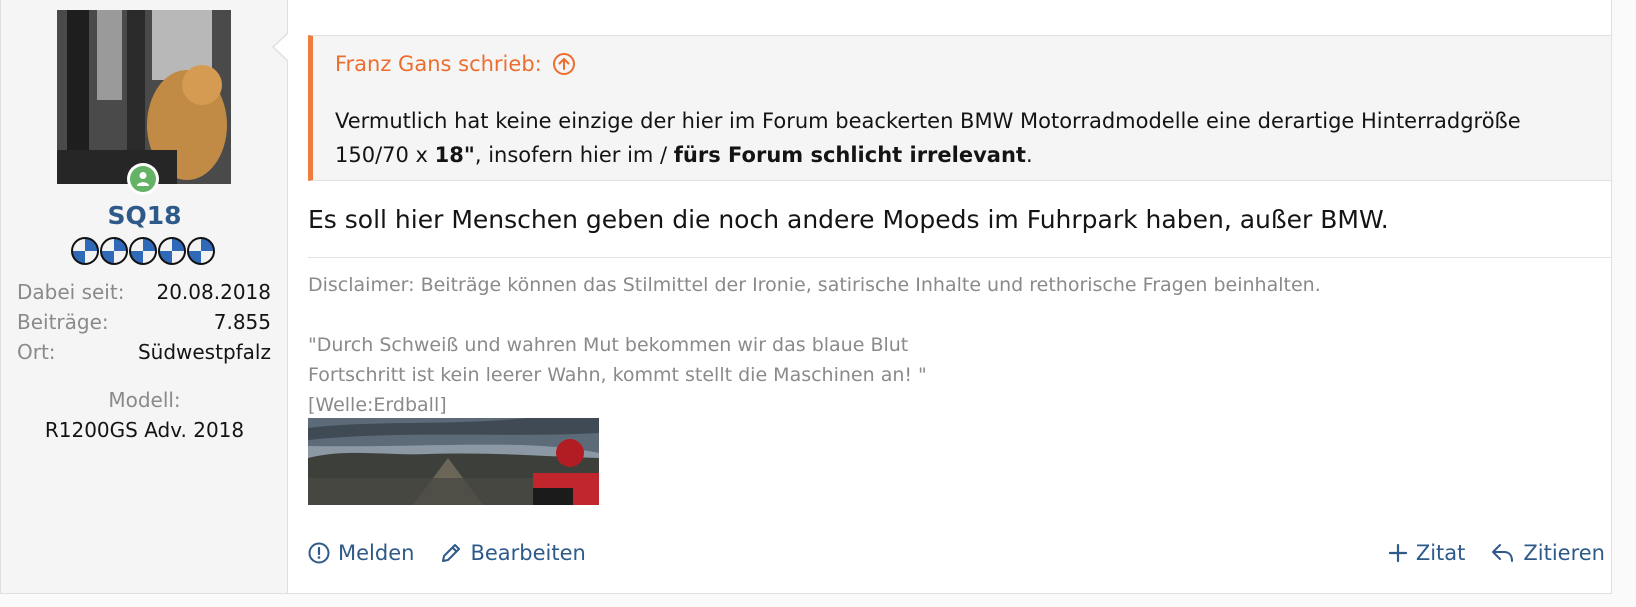  Describe the element at coordinates (36, 352) in the screenshot. I see `stat-label: Ort:` at that location.